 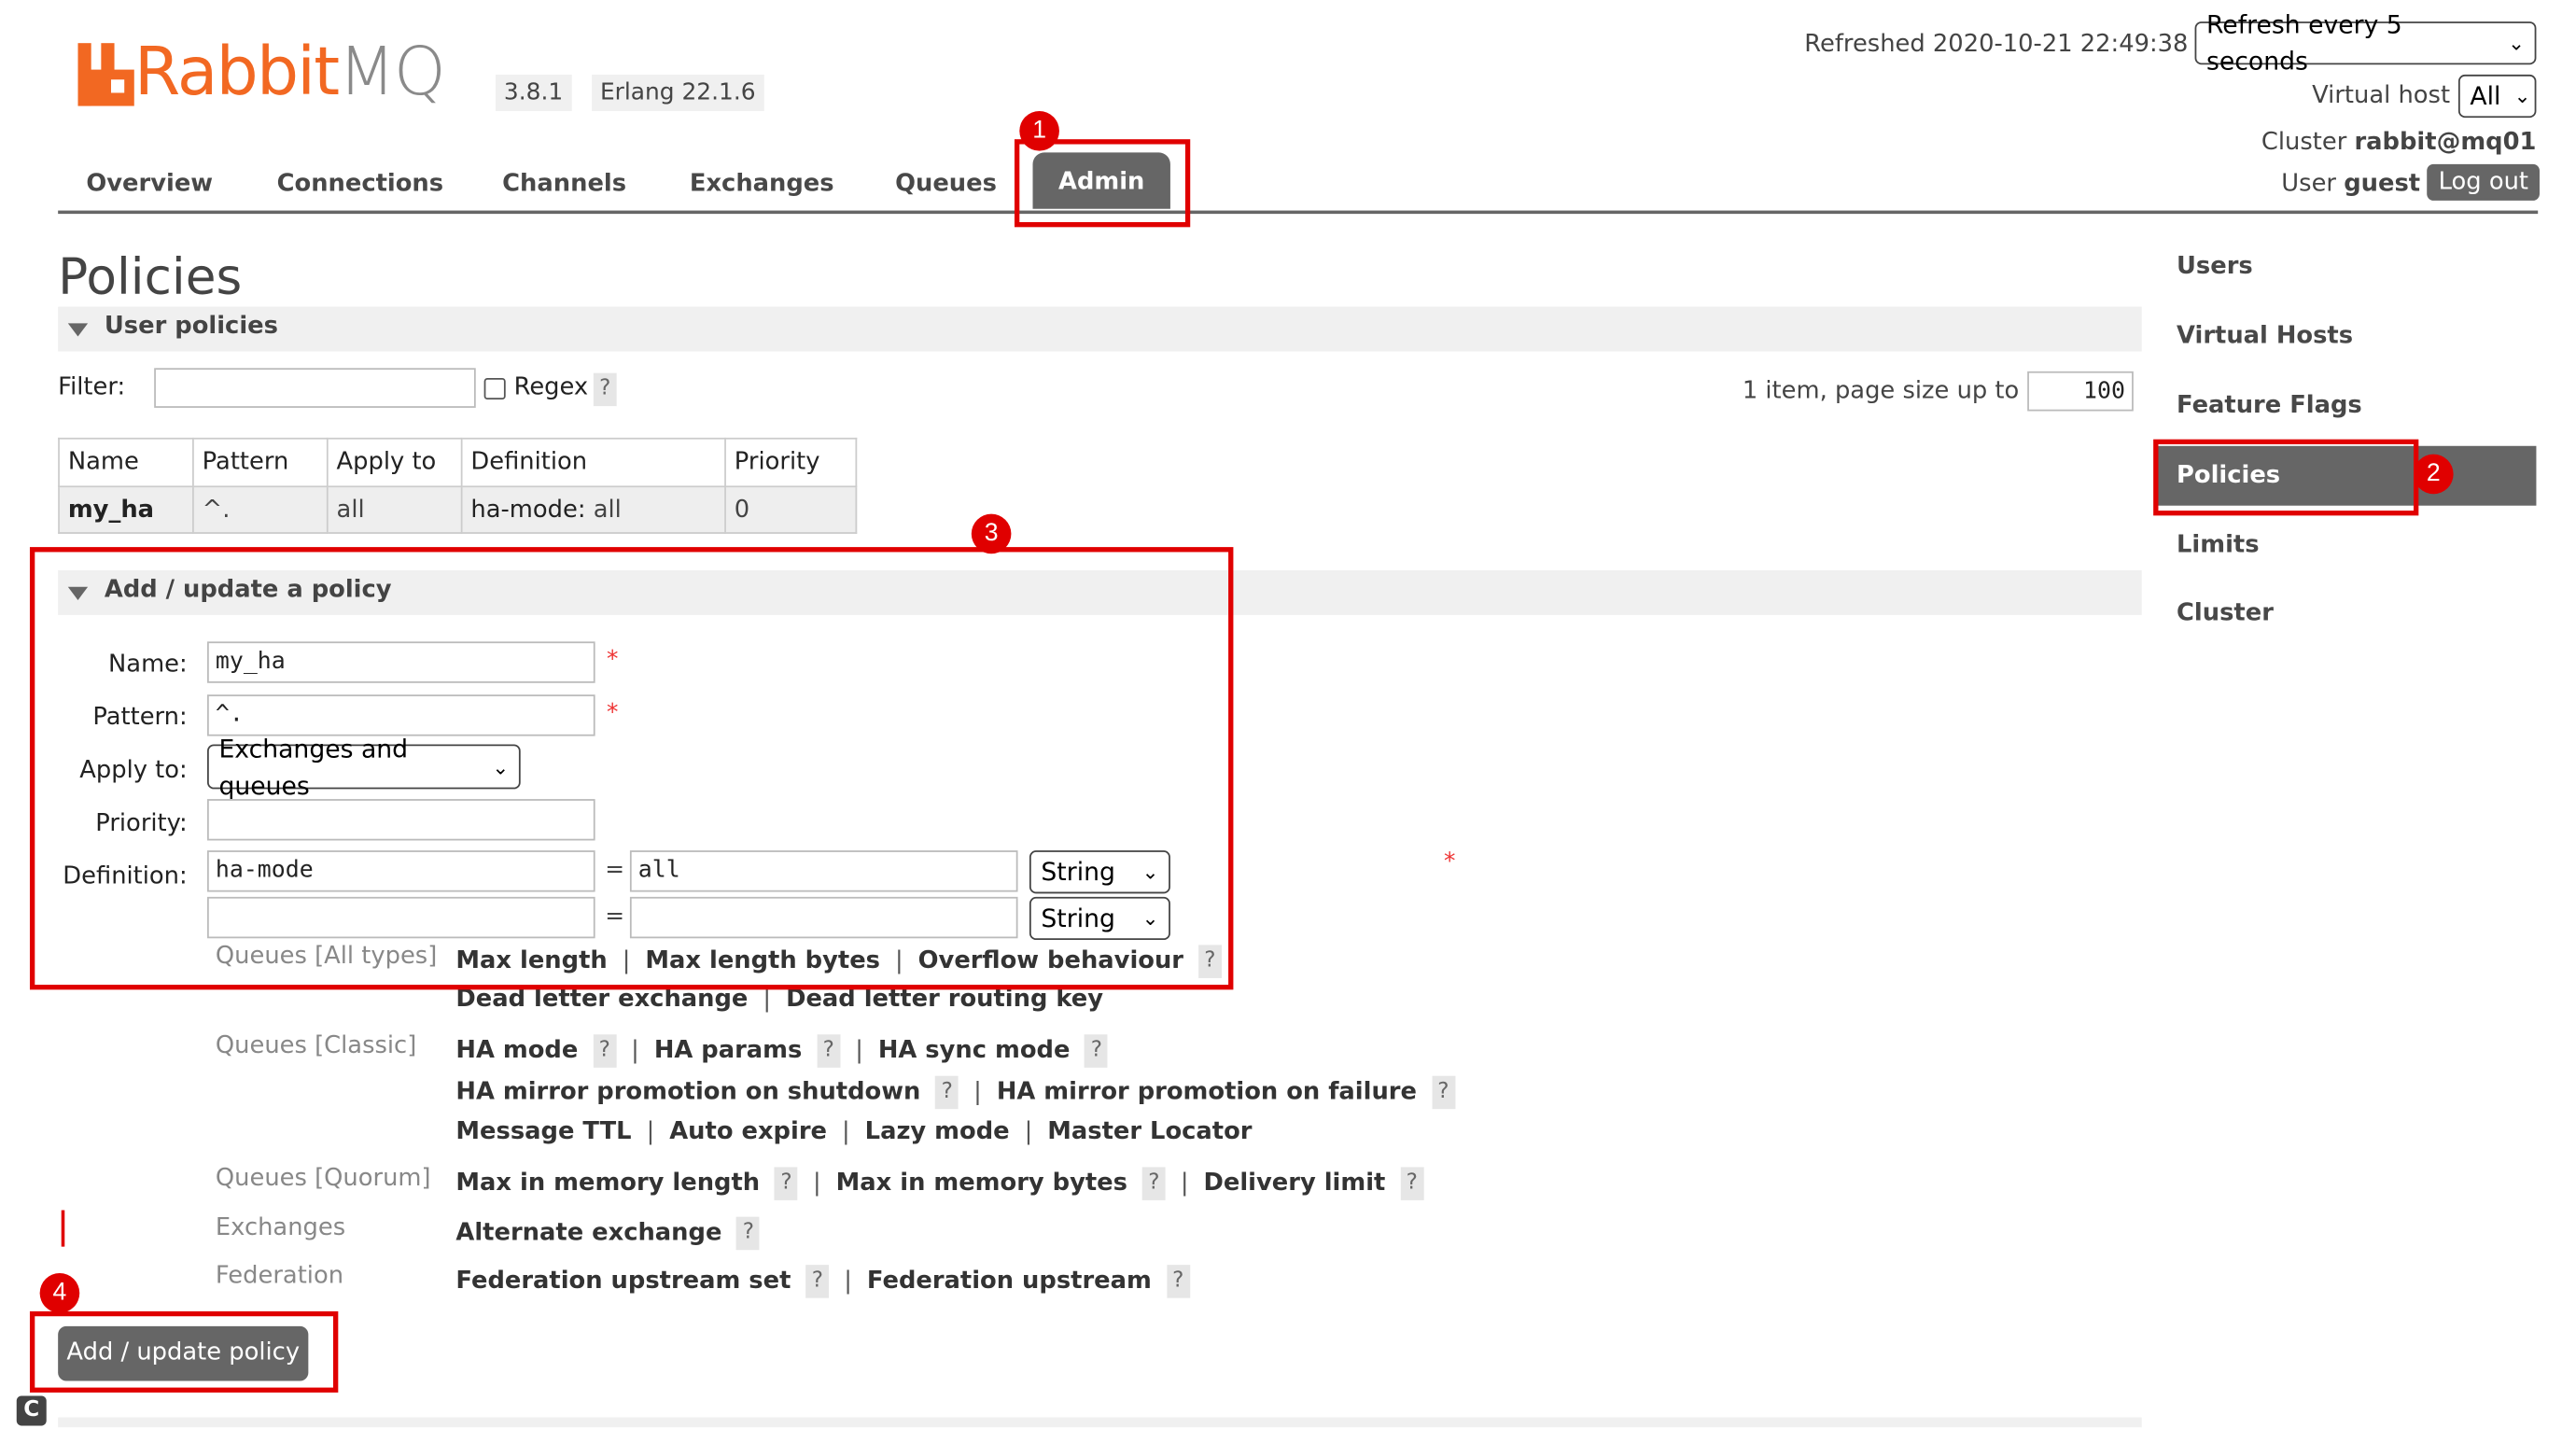 What do you see at coordinates (1039, 130) in the screenshot?
I see `annotation-badge-1: 1` at bounding box center [1039, 130].